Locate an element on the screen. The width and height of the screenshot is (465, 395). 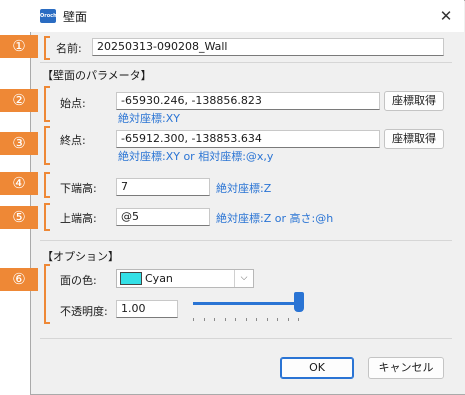
step-badge-1: ① is located at coordinates (19, 46).